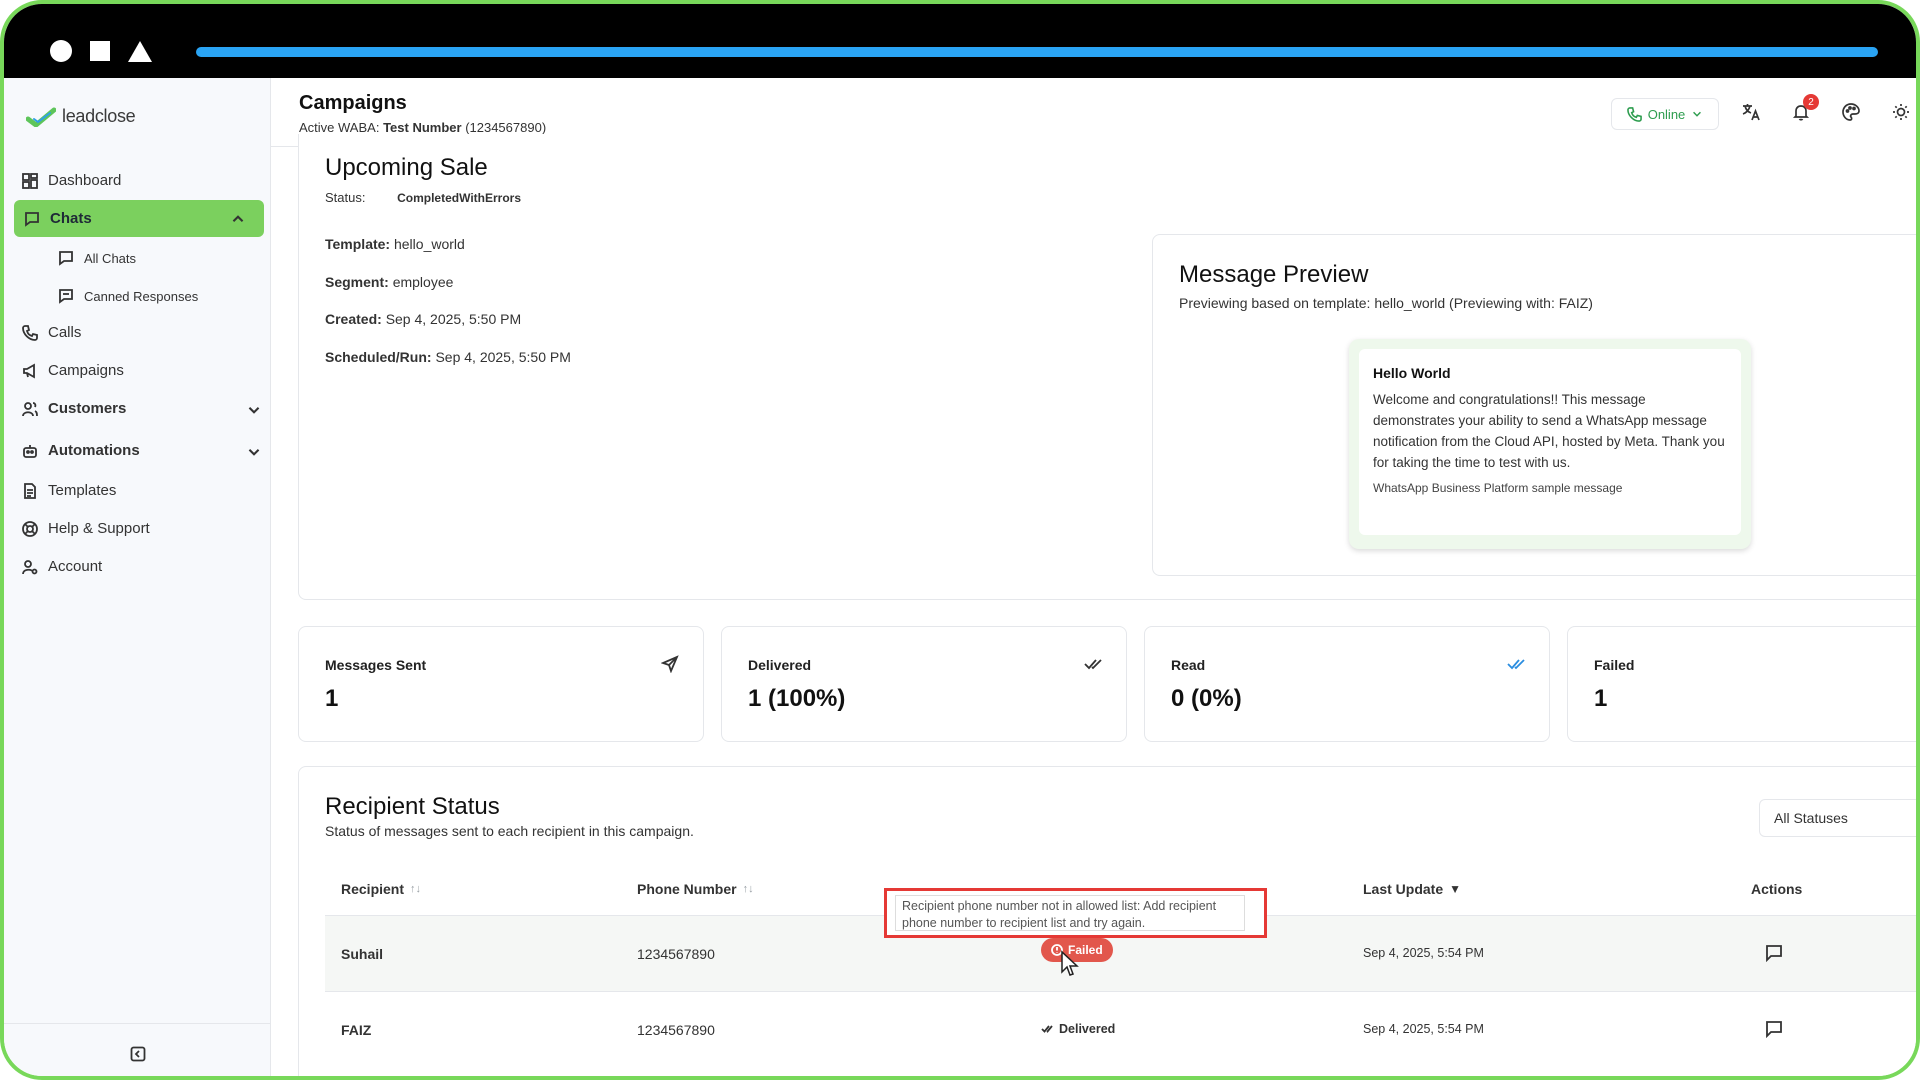 Image resolution: width=1920 pixels, height=1080 pixels. I want to click on square-control-icon, so click(100, 51).